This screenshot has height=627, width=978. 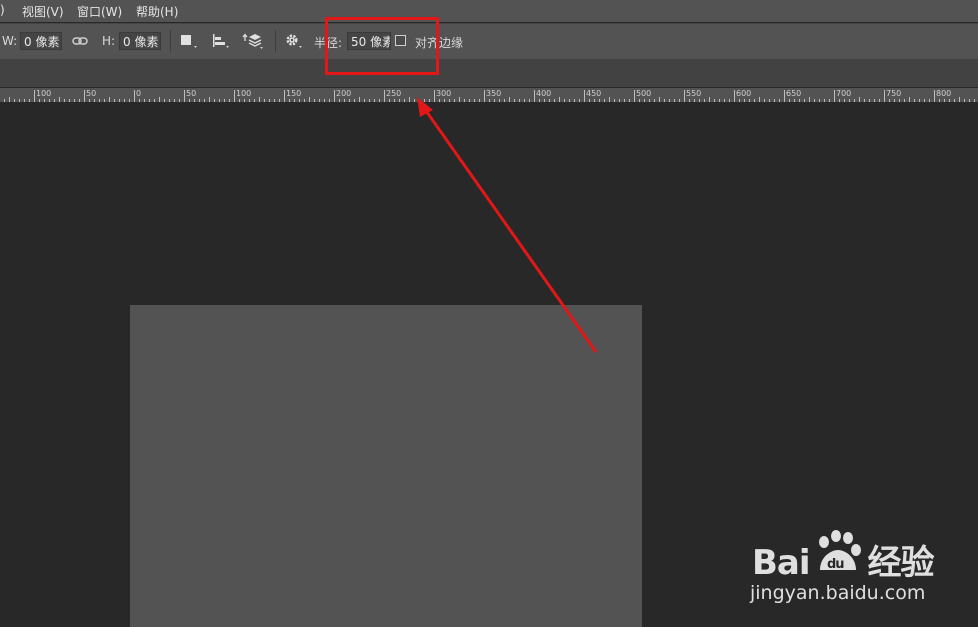 I want to click on svg-text: du, so click(x=835, y=564).